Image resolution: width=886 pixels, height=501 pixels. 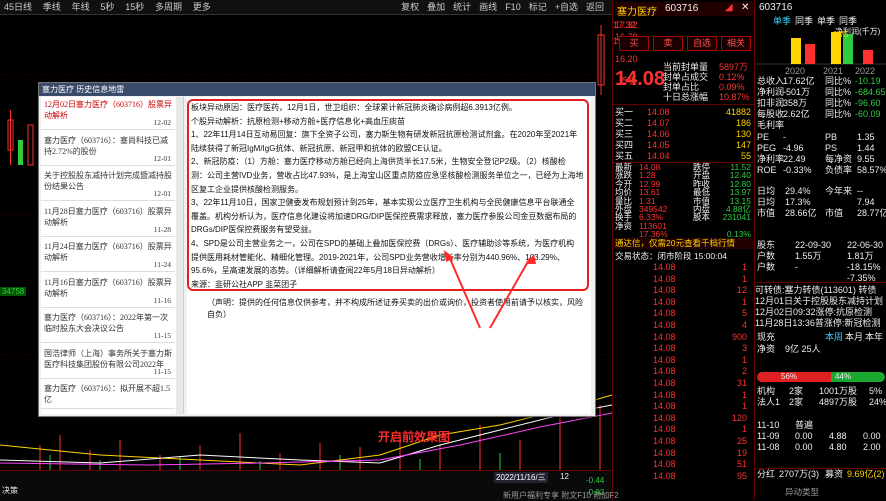 I want to click on toolbar-right-item: 返回, so click(x=595, y=7).